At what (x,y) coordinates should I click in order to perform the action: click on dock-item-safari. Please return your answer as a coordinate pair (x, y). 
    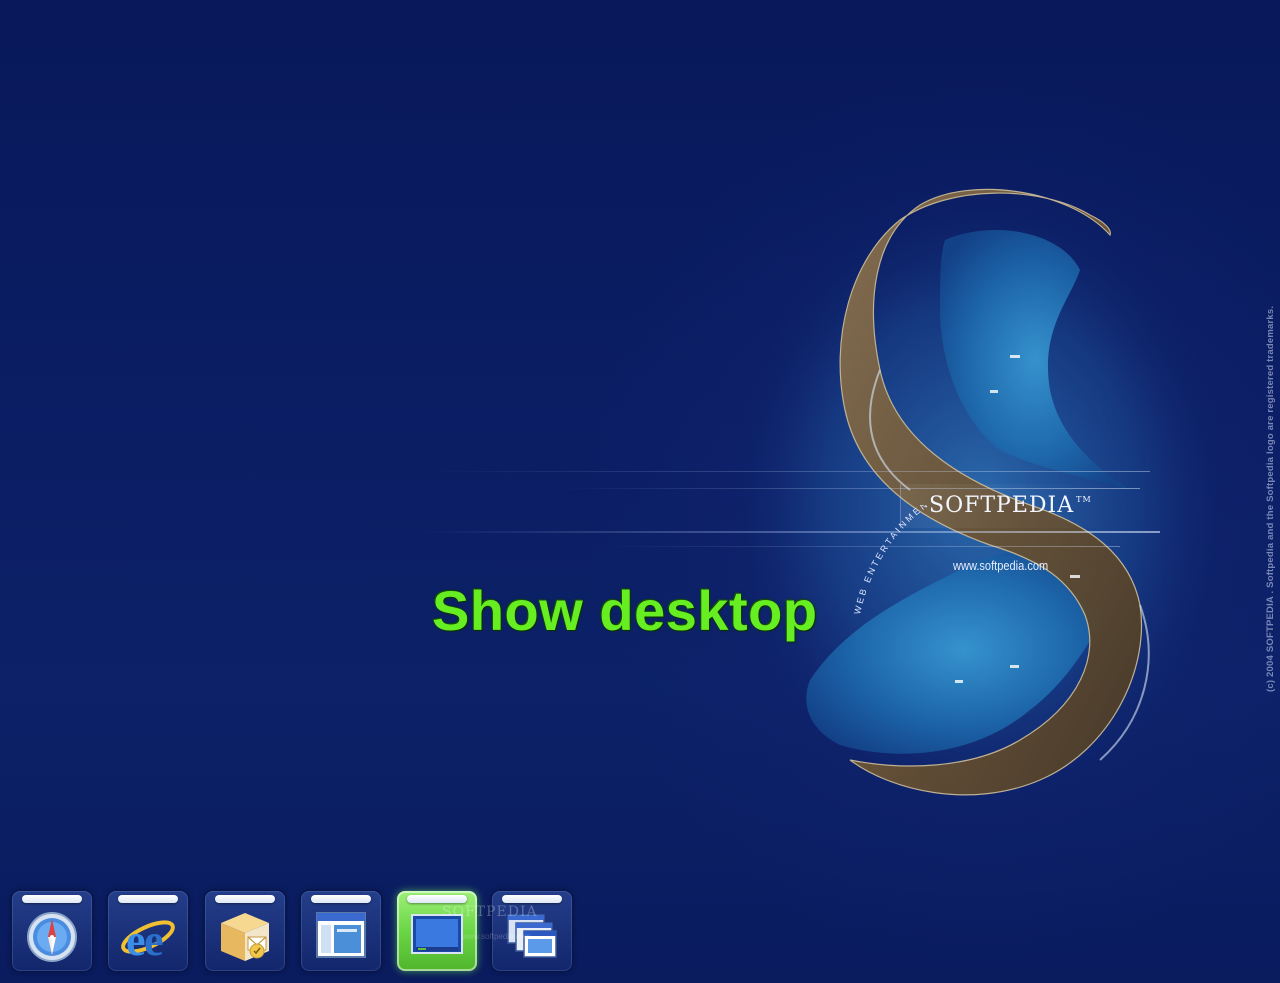
    Looking at the image, I should click on (52, 931).